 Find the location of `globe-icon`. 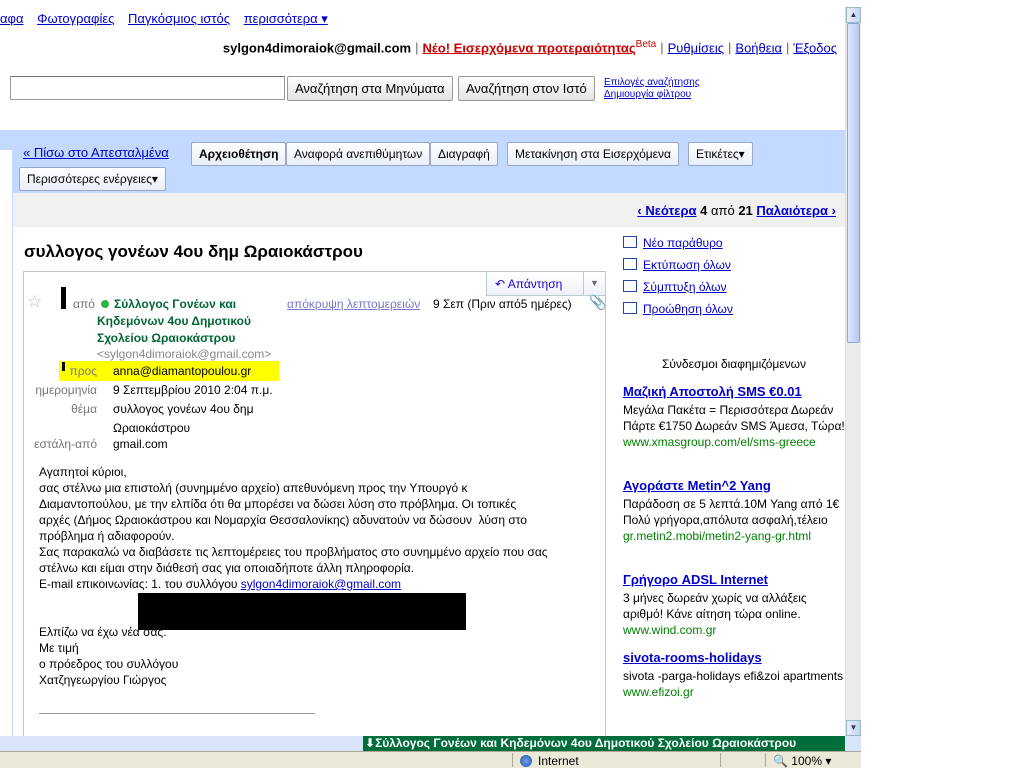

globe-icon is located at coordinates (526, 761).